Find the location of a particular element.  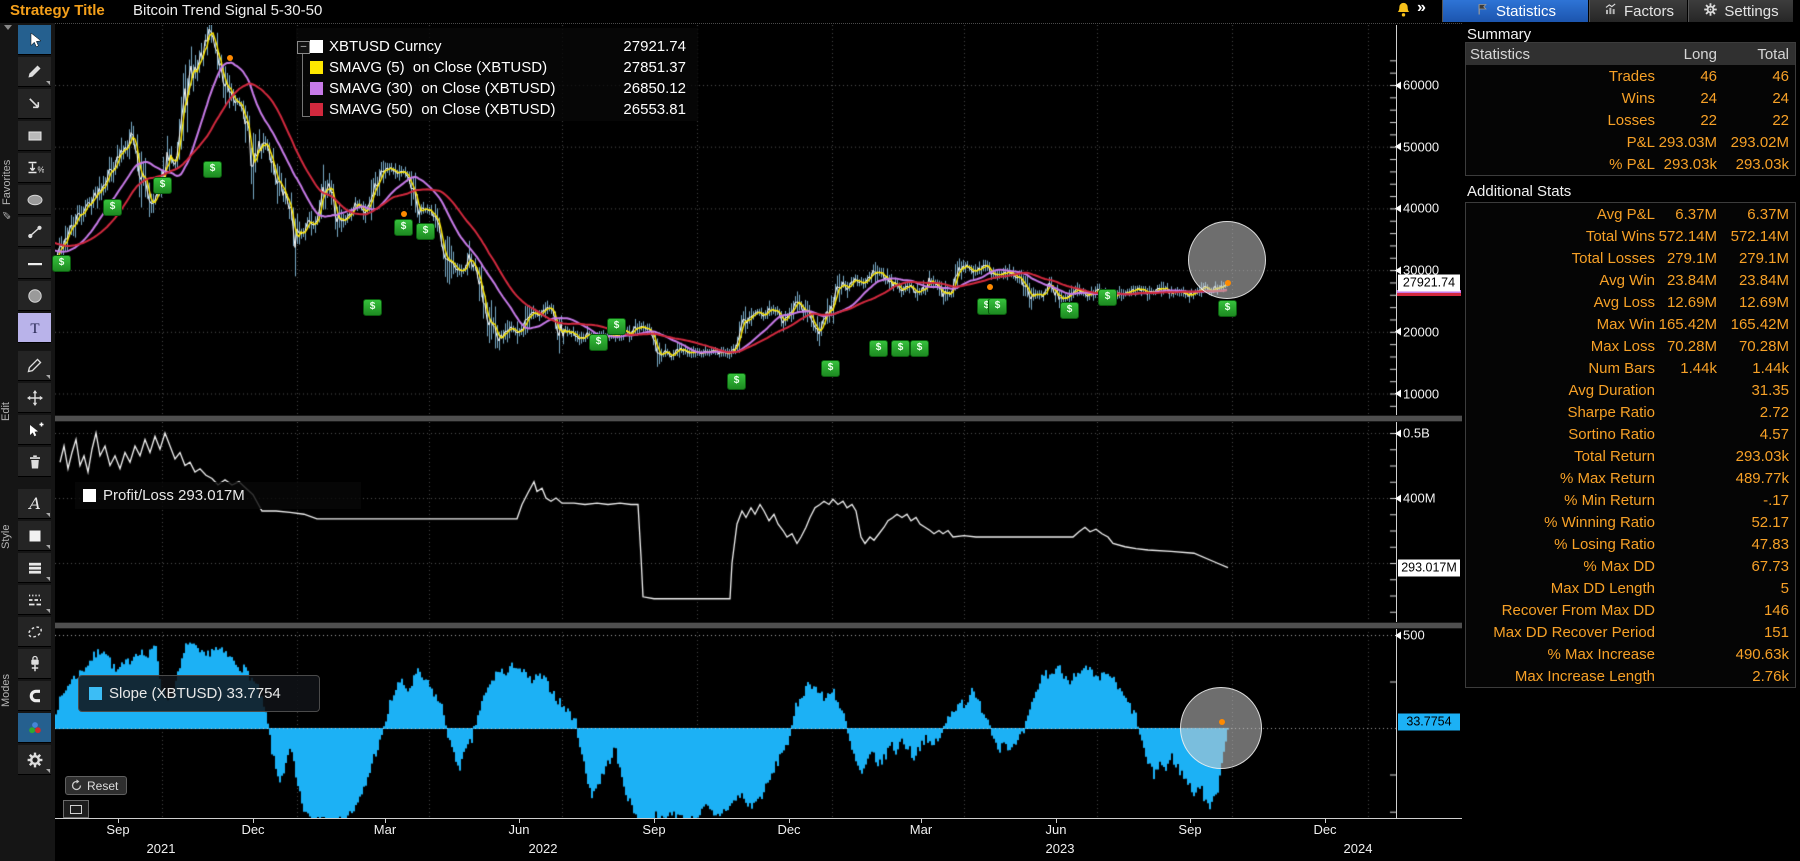

last-value-marker: 27921.74 is located at coordinates (1429, 283).